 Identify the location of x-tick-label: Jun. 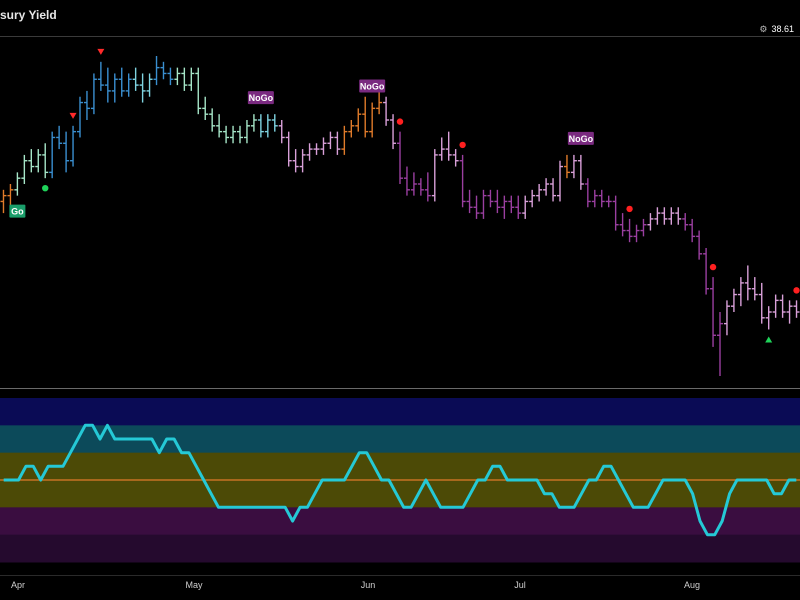
(368, 585).